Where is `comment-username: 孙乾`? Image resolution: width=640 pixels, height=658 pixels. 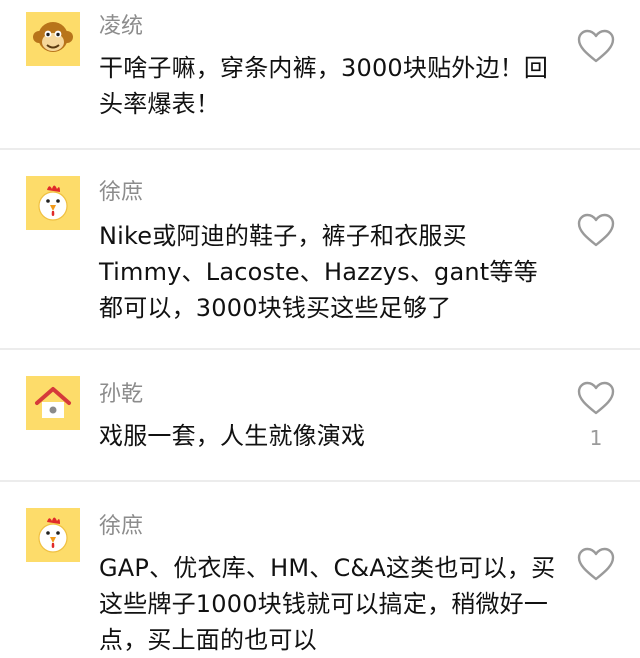
comment-username: 孙乾 is located at coordinates (121, 395).